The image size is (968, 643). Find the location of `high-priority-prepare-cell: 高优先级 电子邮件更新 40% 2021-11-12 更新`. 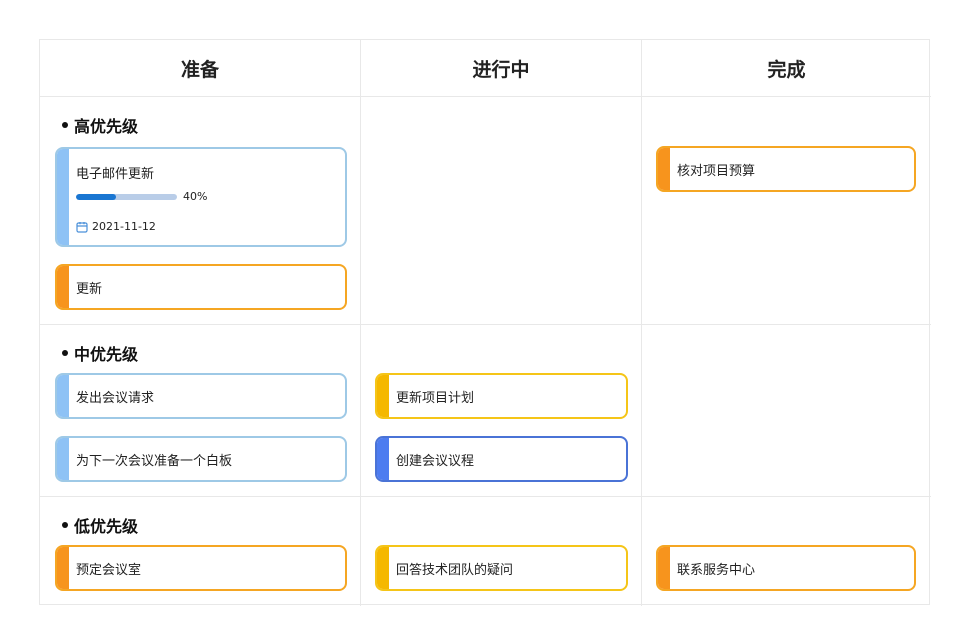

high-priority-prepare-cell: 高优先级 电子邮件更新 40% 2021-11-12 更新 is located at coordinates (200, 211).